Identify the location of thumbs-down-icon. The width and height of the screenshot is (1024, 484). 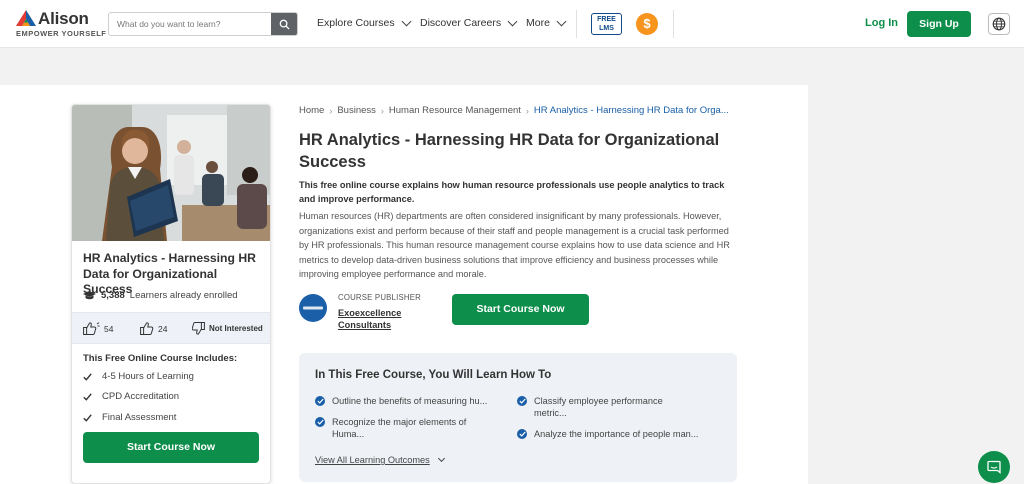
(198, 328).